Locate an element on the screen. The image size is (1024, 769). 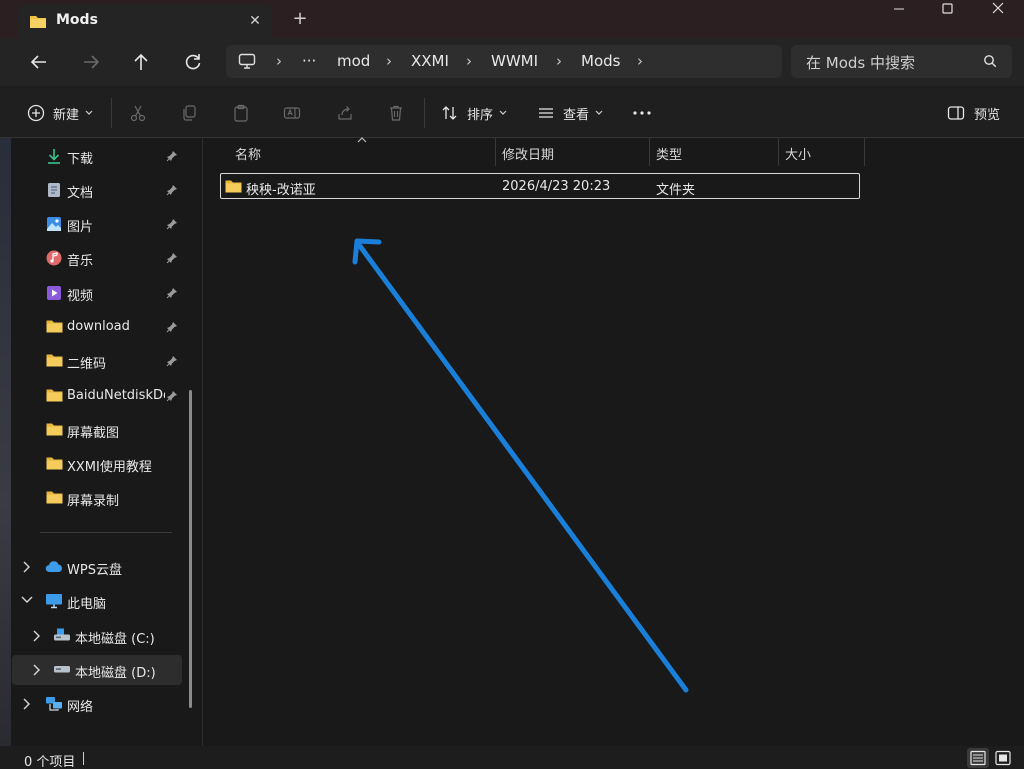
sidebar-item-baidu-folder: BaiduNetdiskDownload is located at coordinates (95, 396).